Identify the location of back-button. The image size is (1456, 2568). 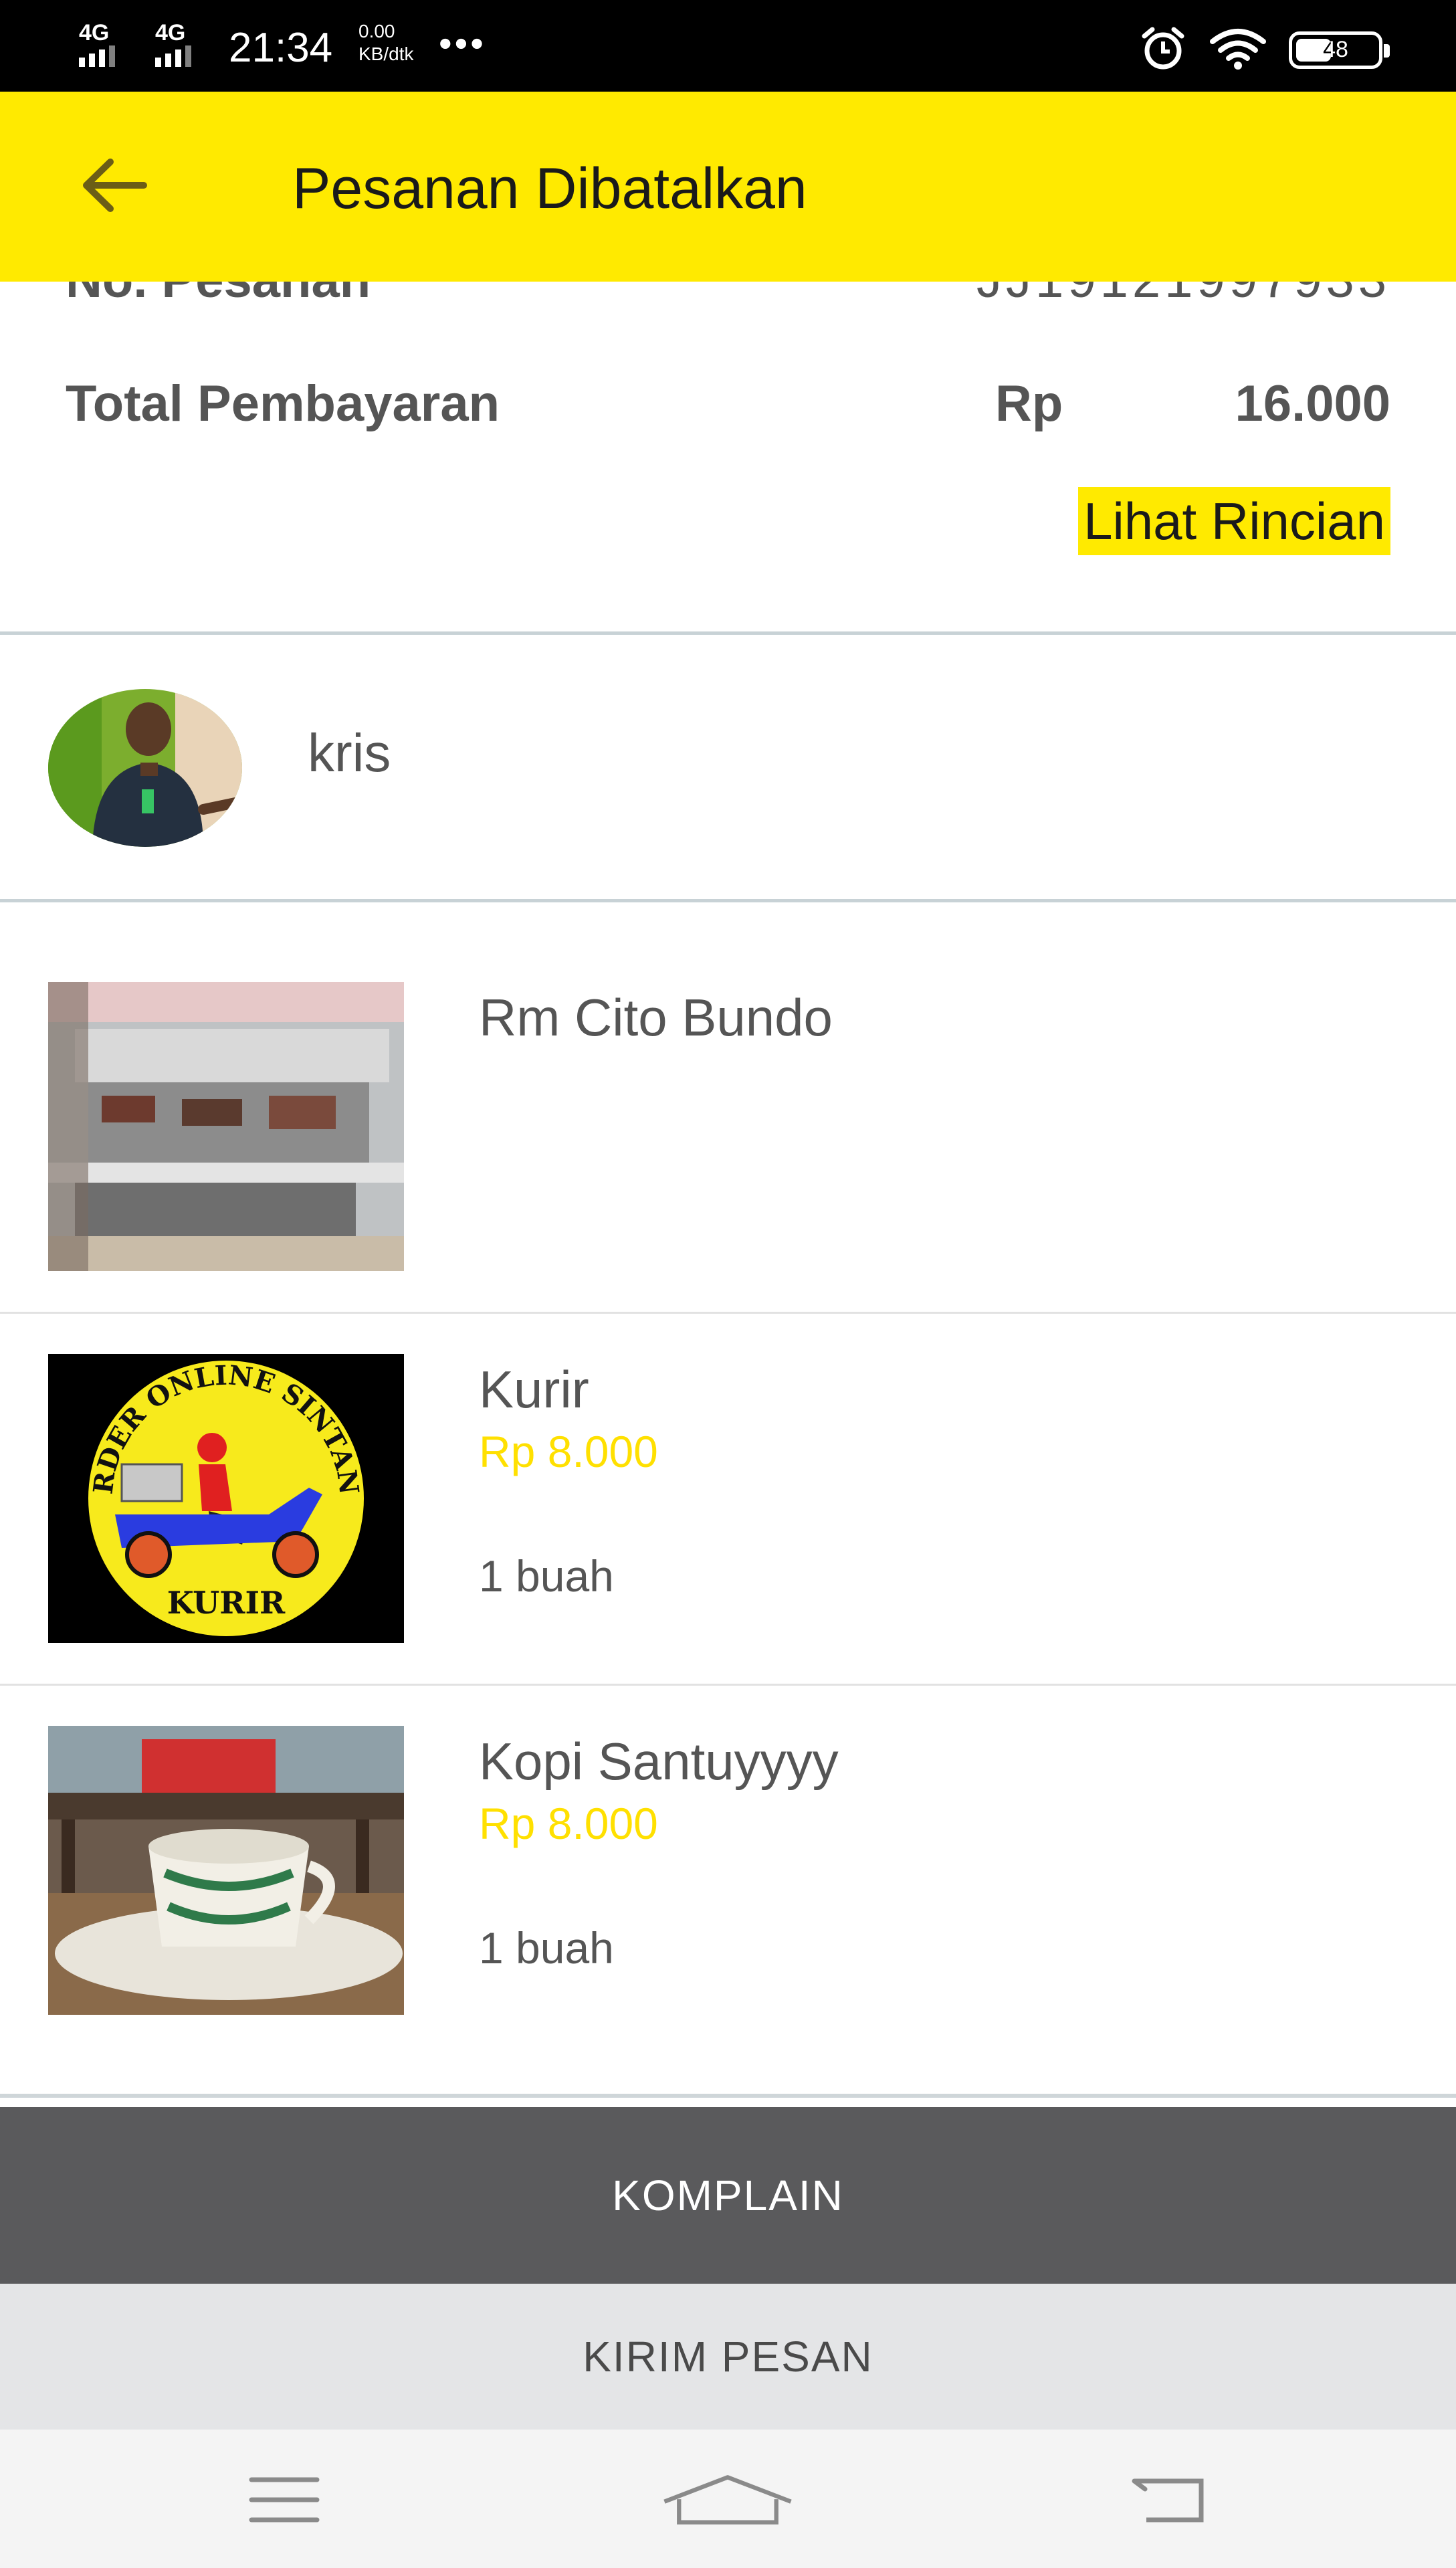
(114, 185).